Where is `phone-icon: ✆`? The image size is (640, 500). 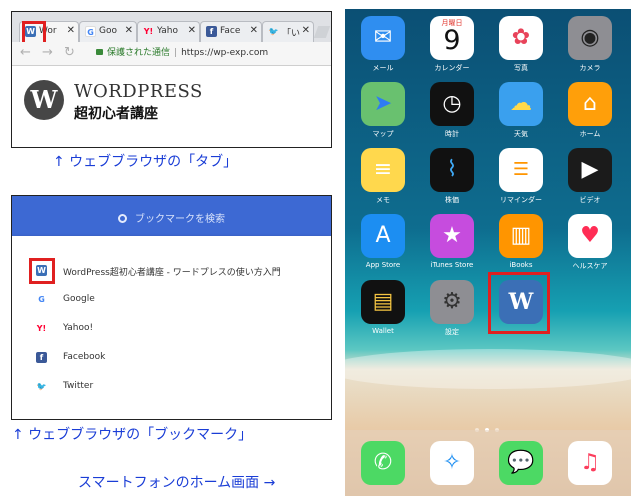
phone-icon: ✆ is located at coordinates (383, 463).